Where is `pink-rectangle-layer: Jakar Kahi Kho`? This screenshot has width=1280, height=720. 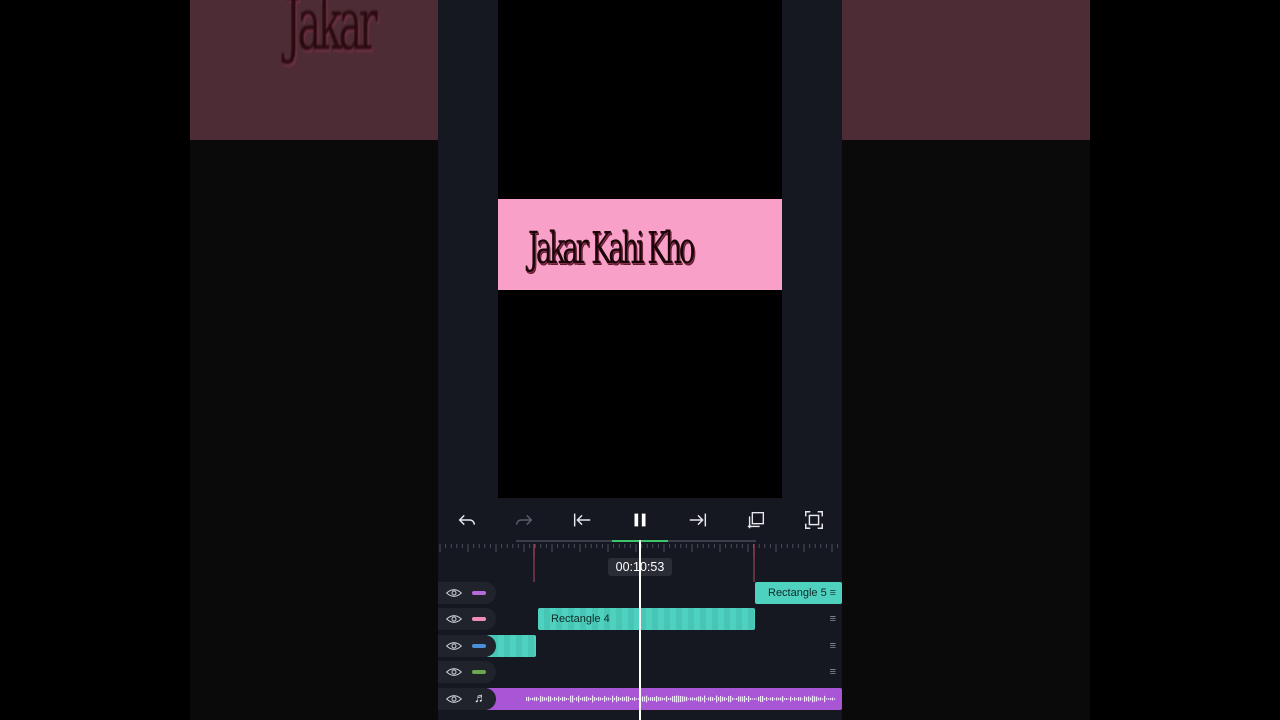
pink-rectangle-layer: Jakar Kahi Kho is located at coordinates (640, 244).